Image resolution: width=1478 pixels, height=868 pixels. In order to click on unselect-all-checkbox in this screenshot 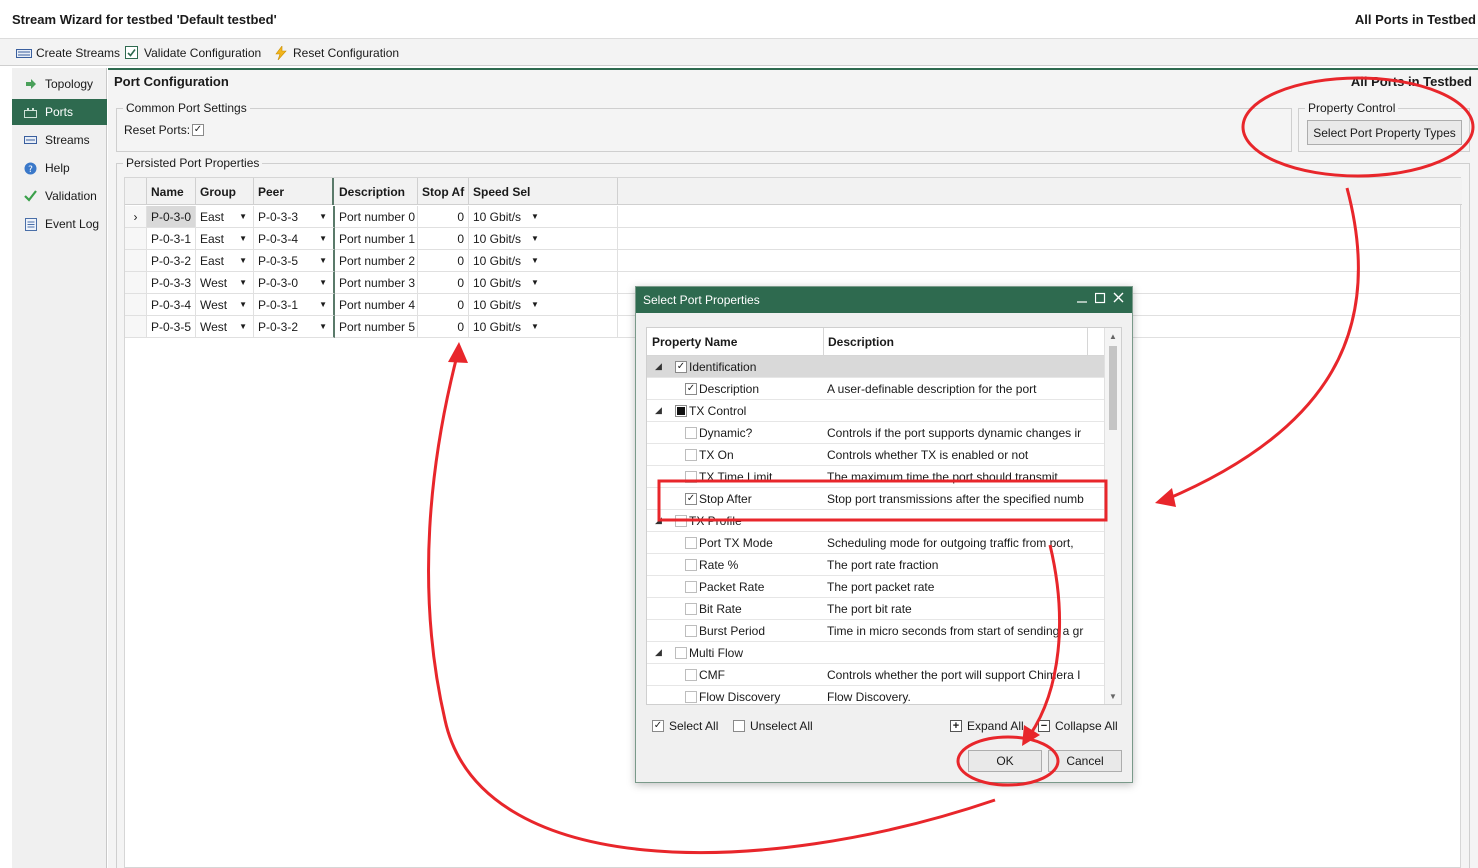, I will do `click(739, 726)`.